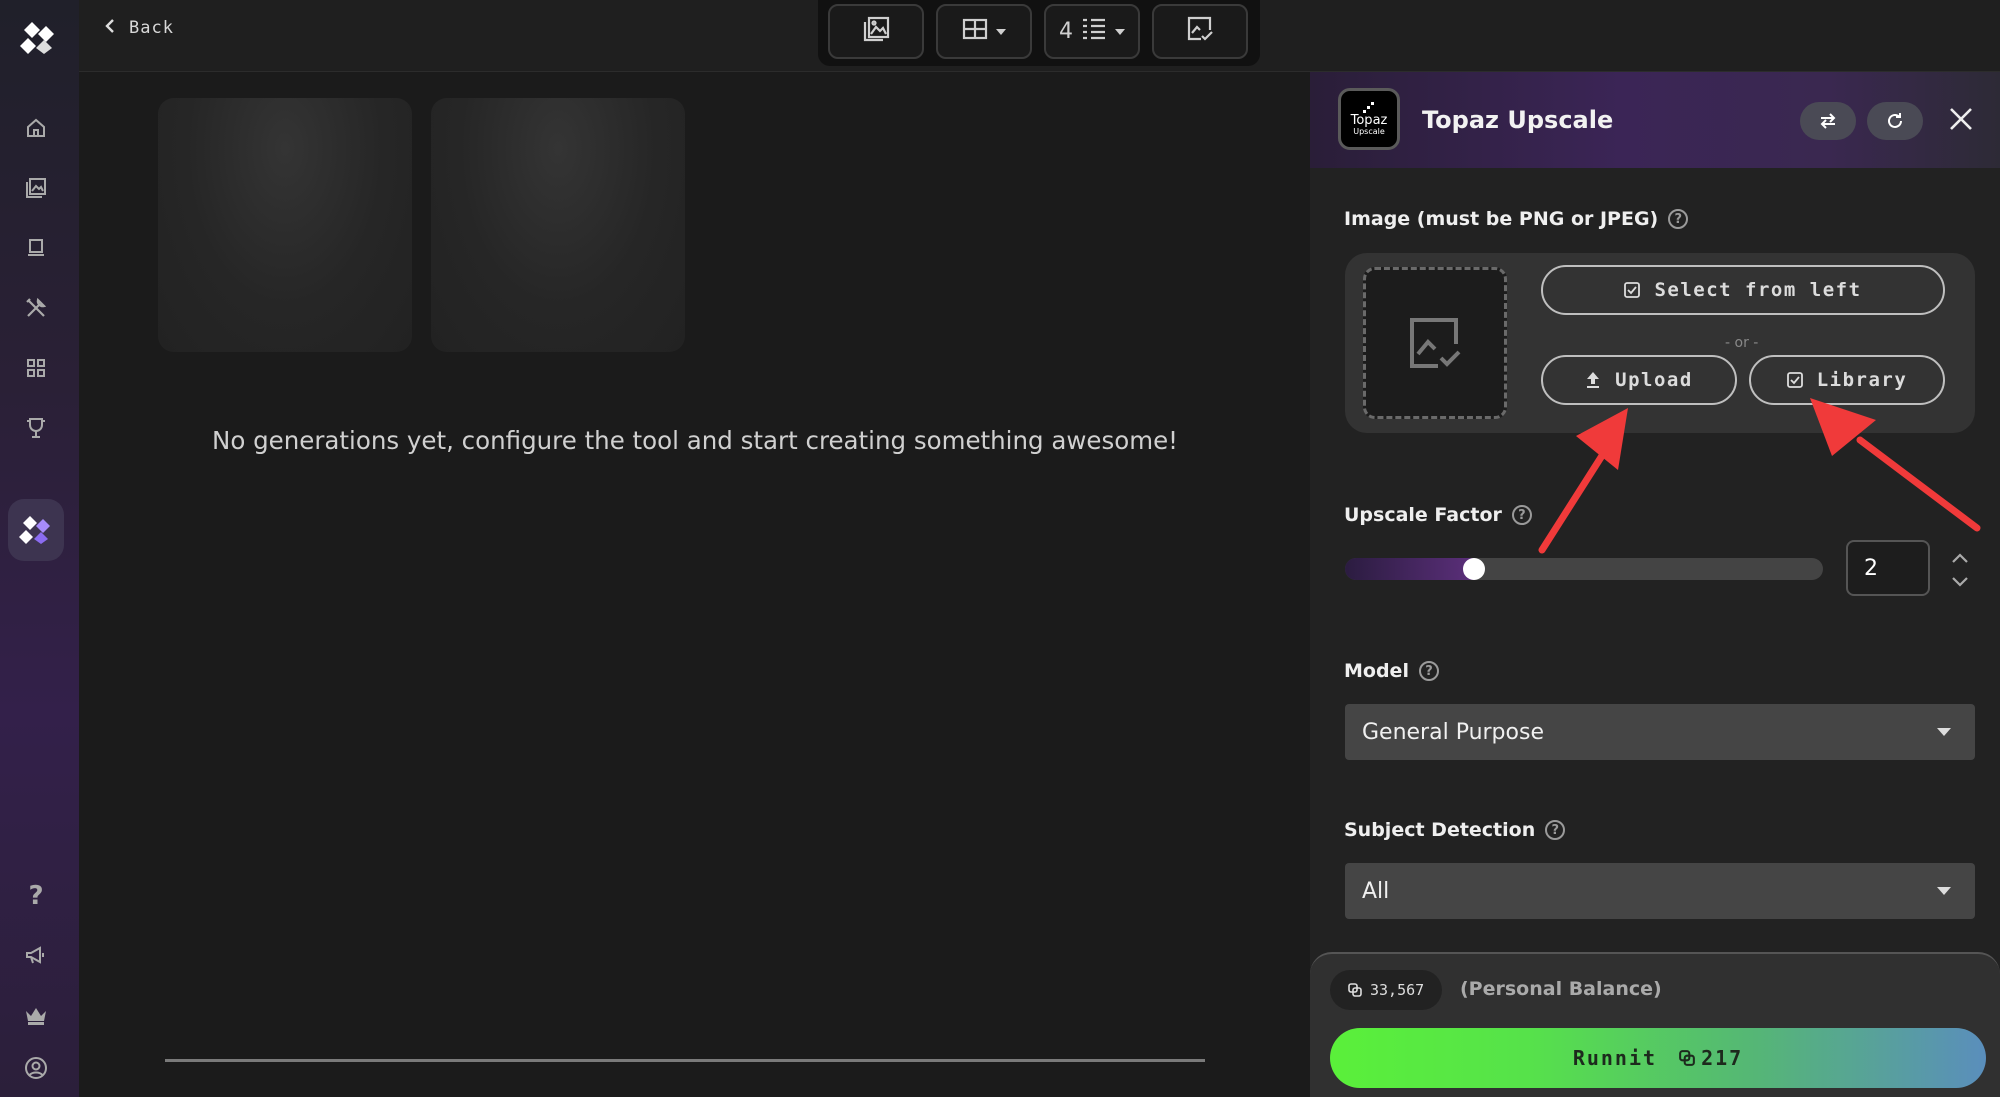  I want to click on upscale-stepper, so click(1960, 570).